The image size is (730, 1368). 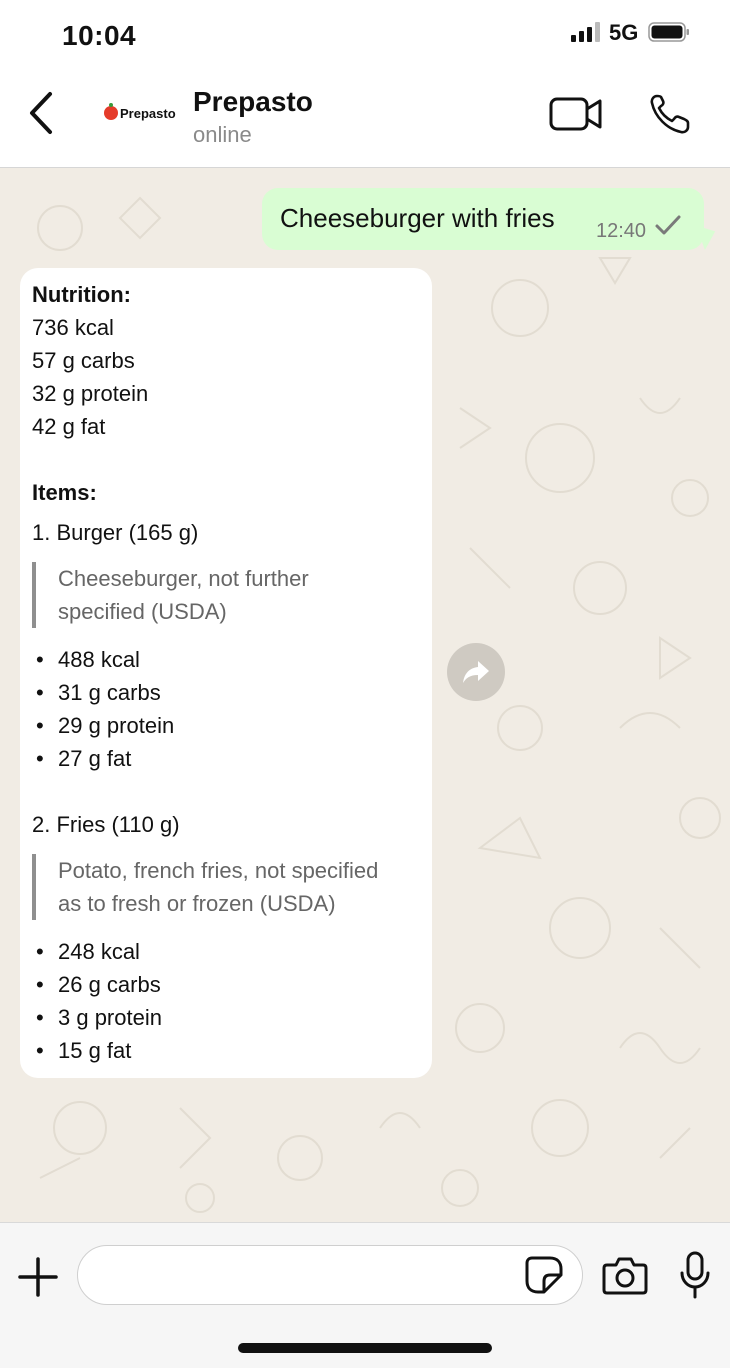 I want to click on outgoing-message-text: Cheeseburger with fries, so click(x=417, y=218).